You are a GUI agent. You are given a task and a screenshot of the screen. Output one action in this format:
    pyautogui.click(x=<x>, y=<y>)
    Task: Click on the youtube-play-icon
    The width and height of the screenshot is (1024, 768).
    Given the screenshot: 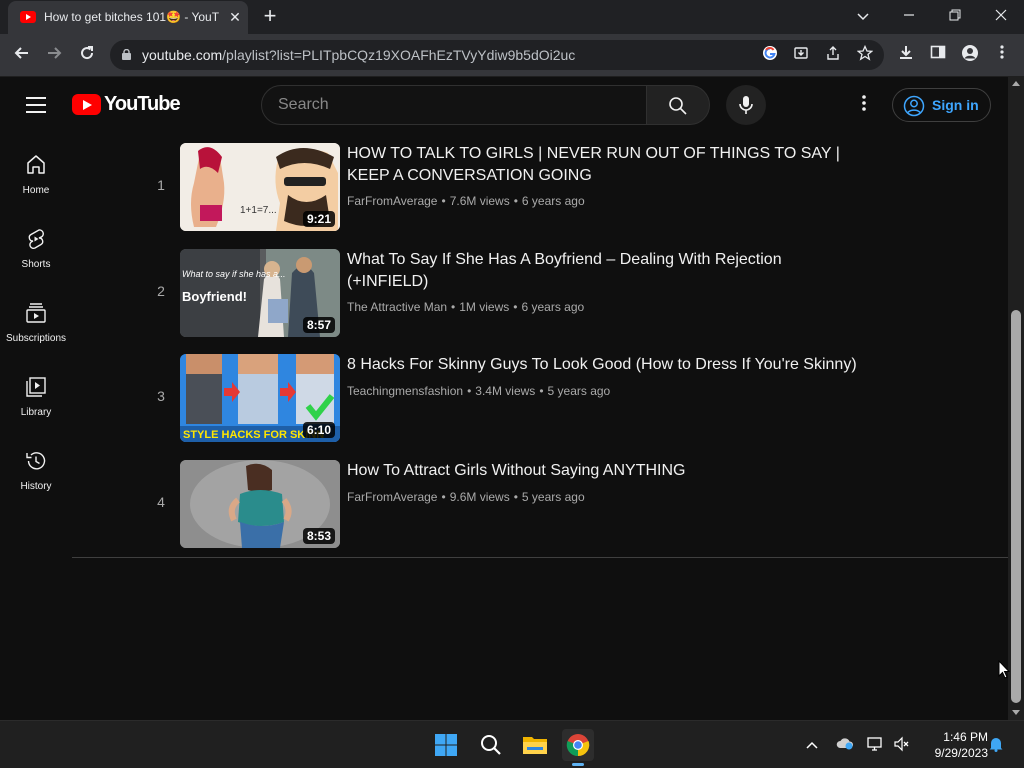 What is the action you would take?
    pyautogui.click(x=86, y=104)
    